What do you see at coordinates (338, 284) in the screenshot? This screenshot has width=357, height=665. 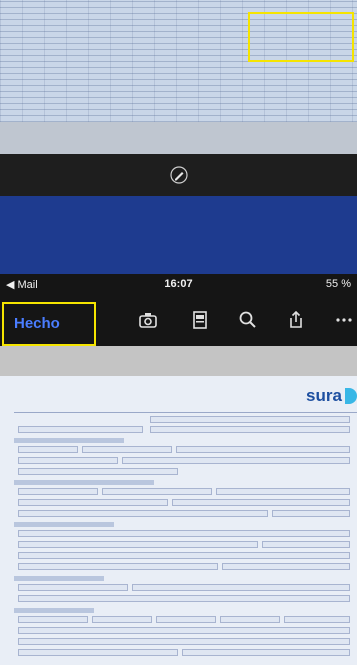 I see `battery-level: 55 %` at bounding box center [338, 284].